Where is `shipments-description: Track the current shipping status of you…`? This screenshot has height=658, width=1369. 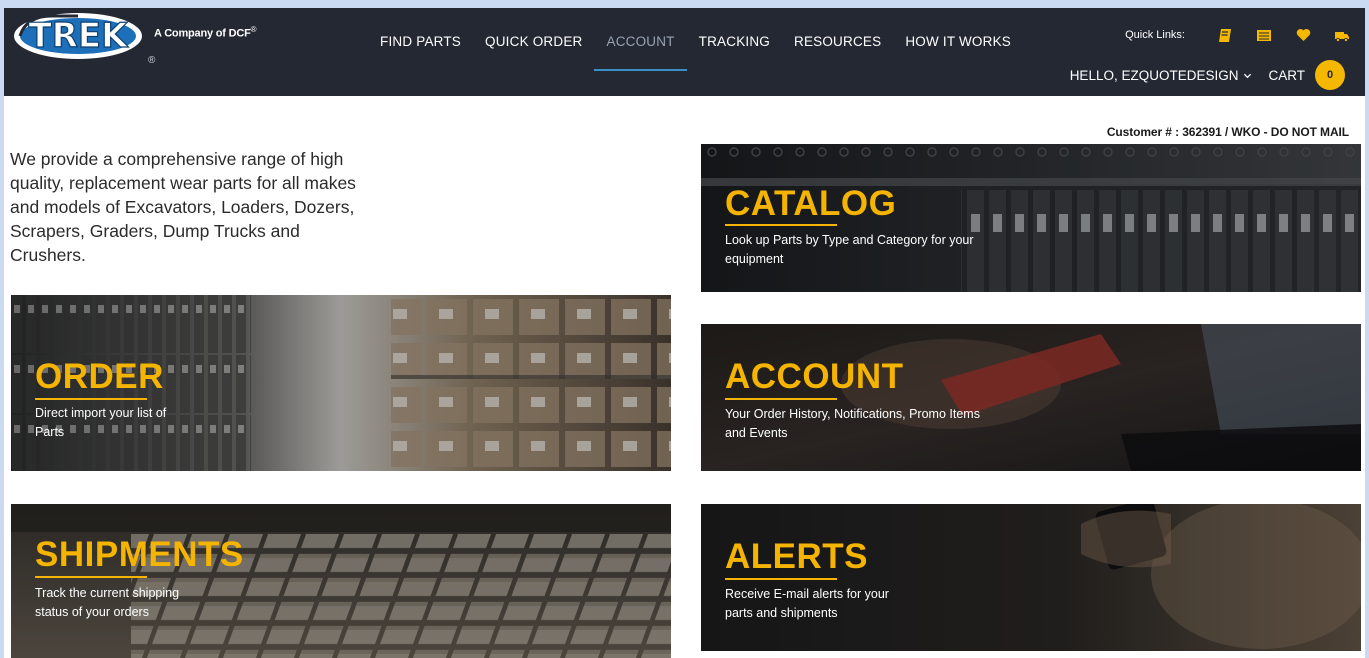
shipments-description: Track the current shipping status of you… is located at coordinates (107, 602).